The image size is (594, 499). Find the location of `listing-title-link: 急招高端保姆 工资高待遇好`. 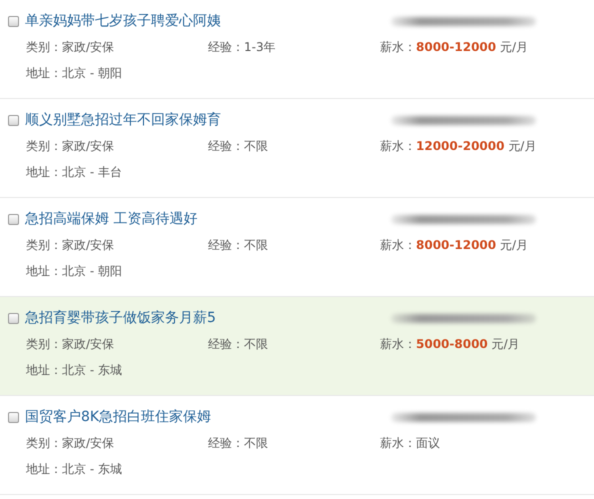

listing-title-link: 急招高端保姆 工资高待遇好 is located at coordinates (200, 219).